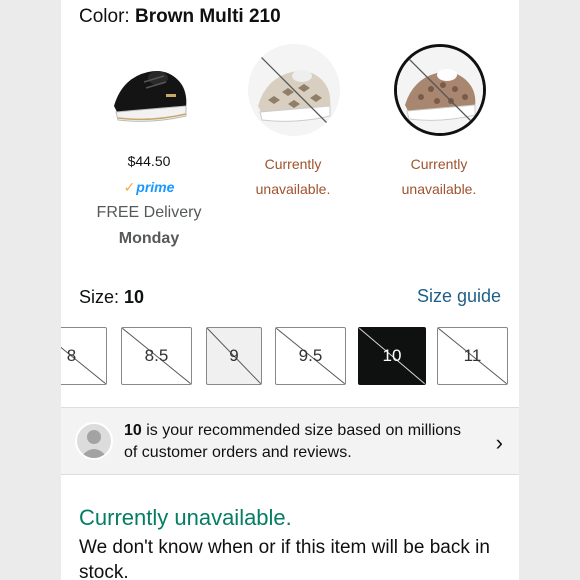 The image size is (580, 580). I want to click on availability-status: Currently unavailable., so click(185, 517).